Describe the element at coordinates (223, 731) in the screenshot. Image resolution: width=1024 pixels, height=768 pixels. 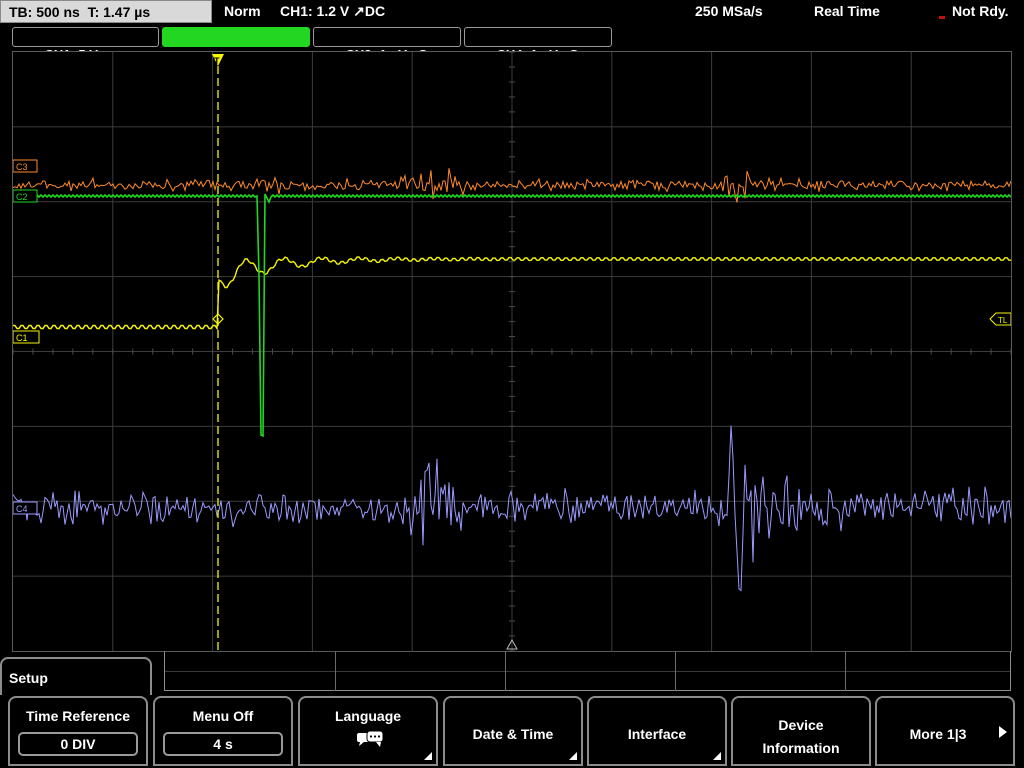
I see `menu-off-softkey: Menu Off 4 s` at that location.